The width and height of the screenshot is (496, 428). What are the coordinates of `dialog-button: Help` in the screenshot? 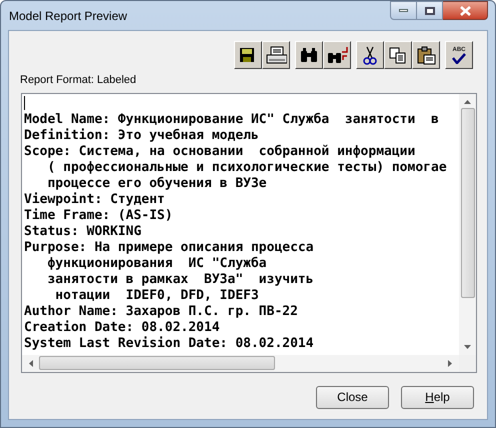 It's located at (437, 397).